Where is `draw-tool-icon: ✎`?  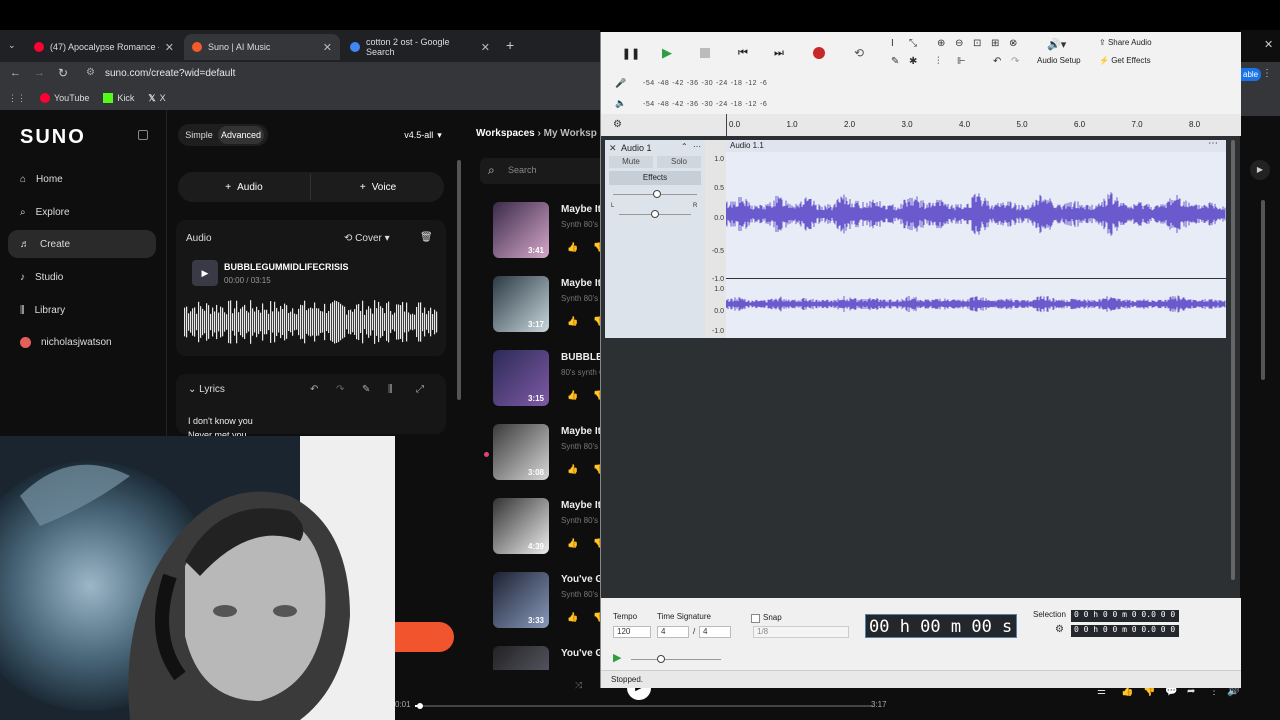 draw-tool-icon: ✎ is located at coordinates (895, 61).